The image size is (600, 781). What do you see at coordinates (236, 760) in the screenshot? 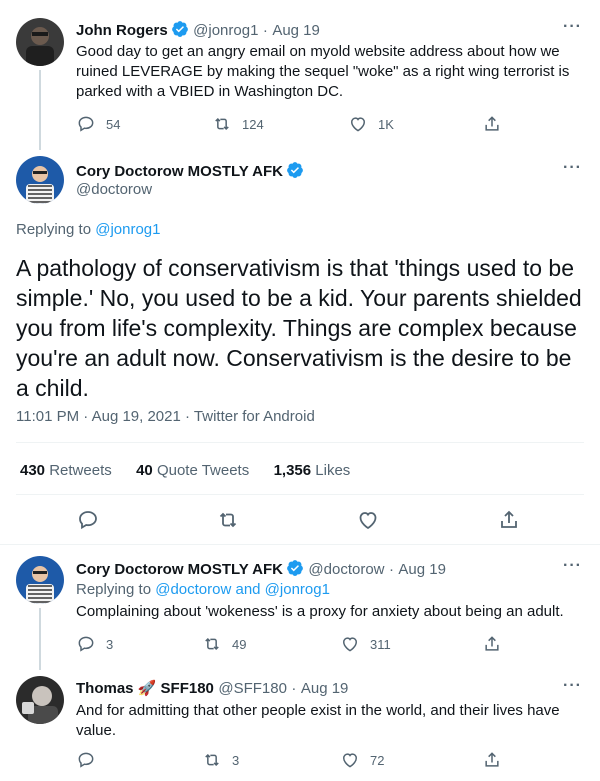
I see `retweet-count: 3` at bounding box center [236, 760].